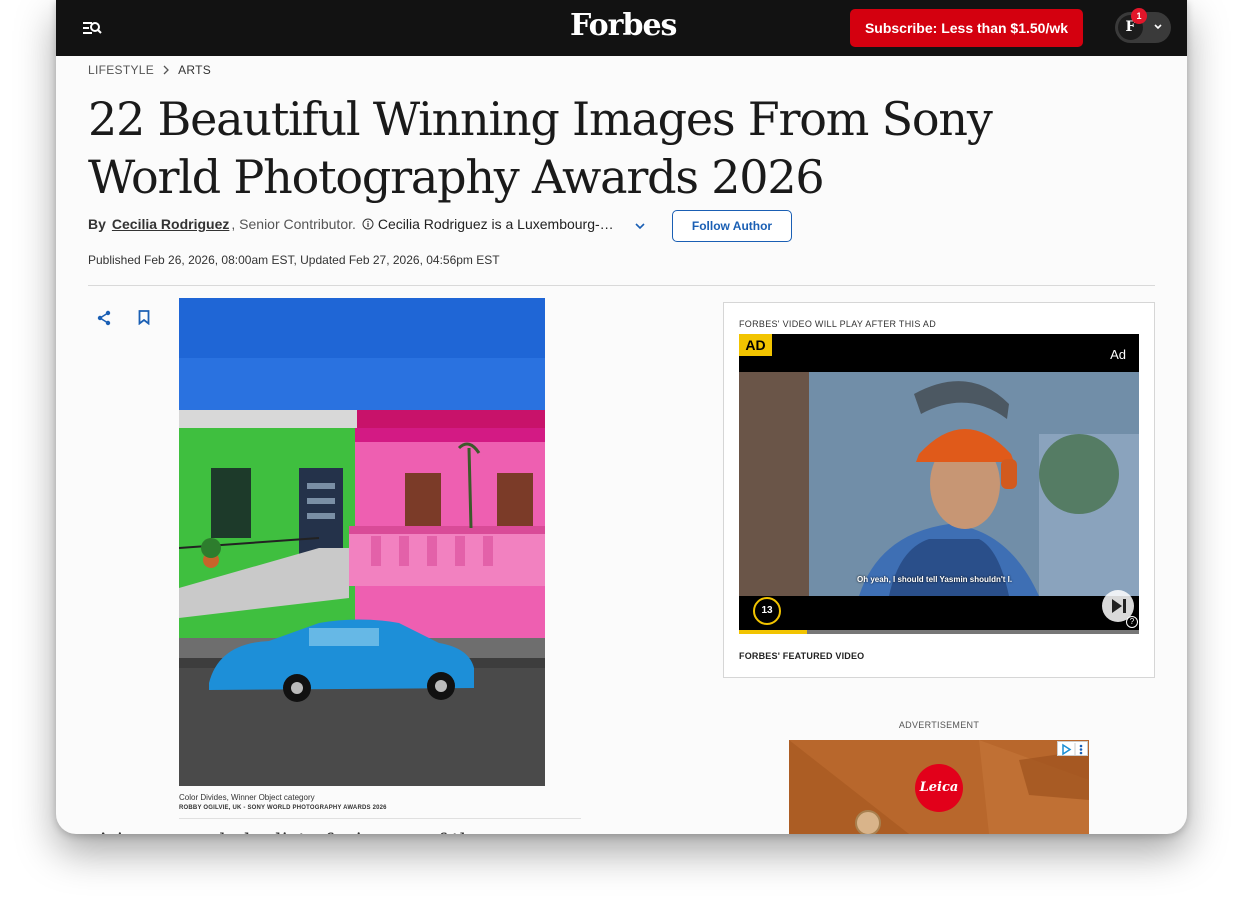 Image resolution: width=1243 pixels, height=909 pixels. I want to click on video-frame, so click(939, 482).